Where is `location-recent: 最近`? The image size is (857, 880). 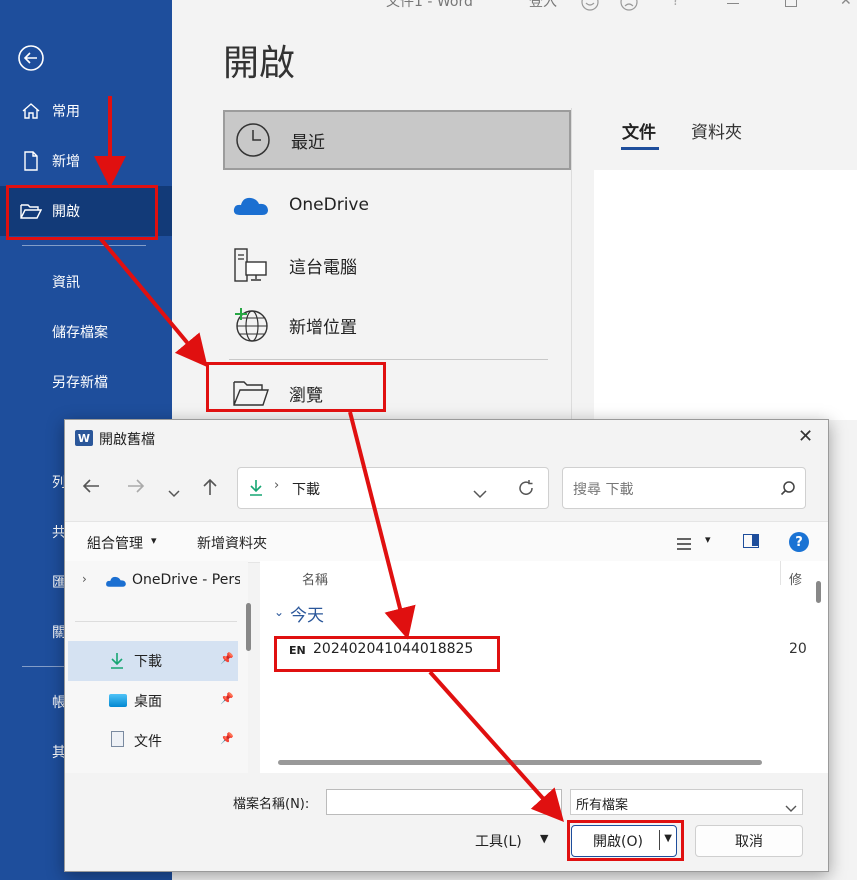 location-recent: 最近 is located at coordinates (397, 140).